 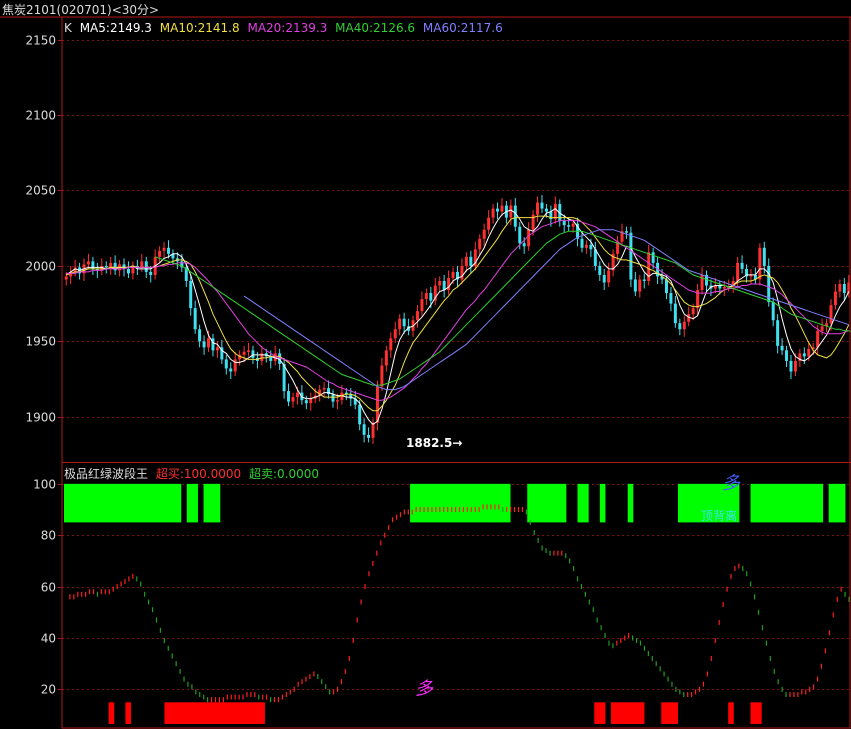 What do you see at coordinates (434, 443) in the screenshot?
I see `low-price-annotation: 1882.5→` at bounding box center [434, 443].